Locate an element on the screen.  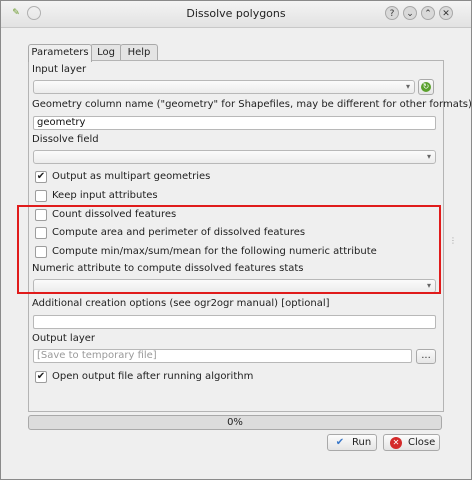
output-layer-label: Output layer is located at coordinates (64, 338).